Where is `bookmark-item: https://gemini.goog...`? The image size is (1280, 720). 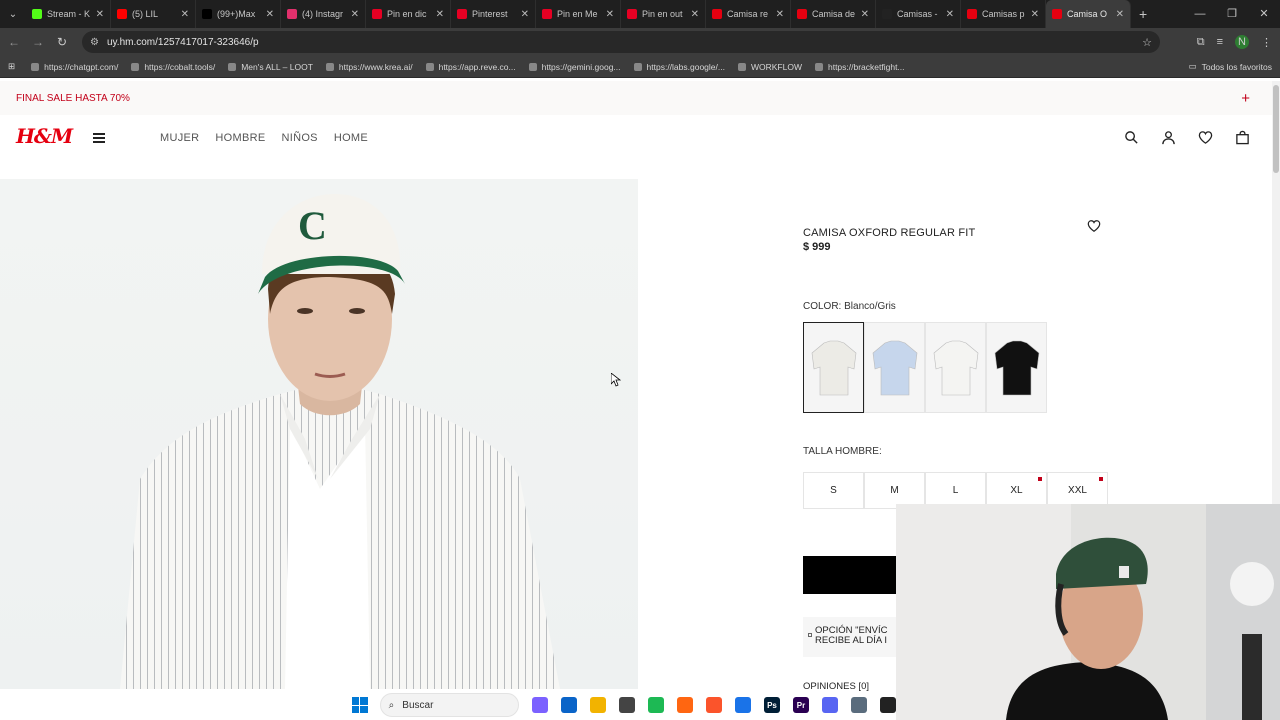
bookmark-item: https://gemini.goog... is located at coordinates (574, 67).